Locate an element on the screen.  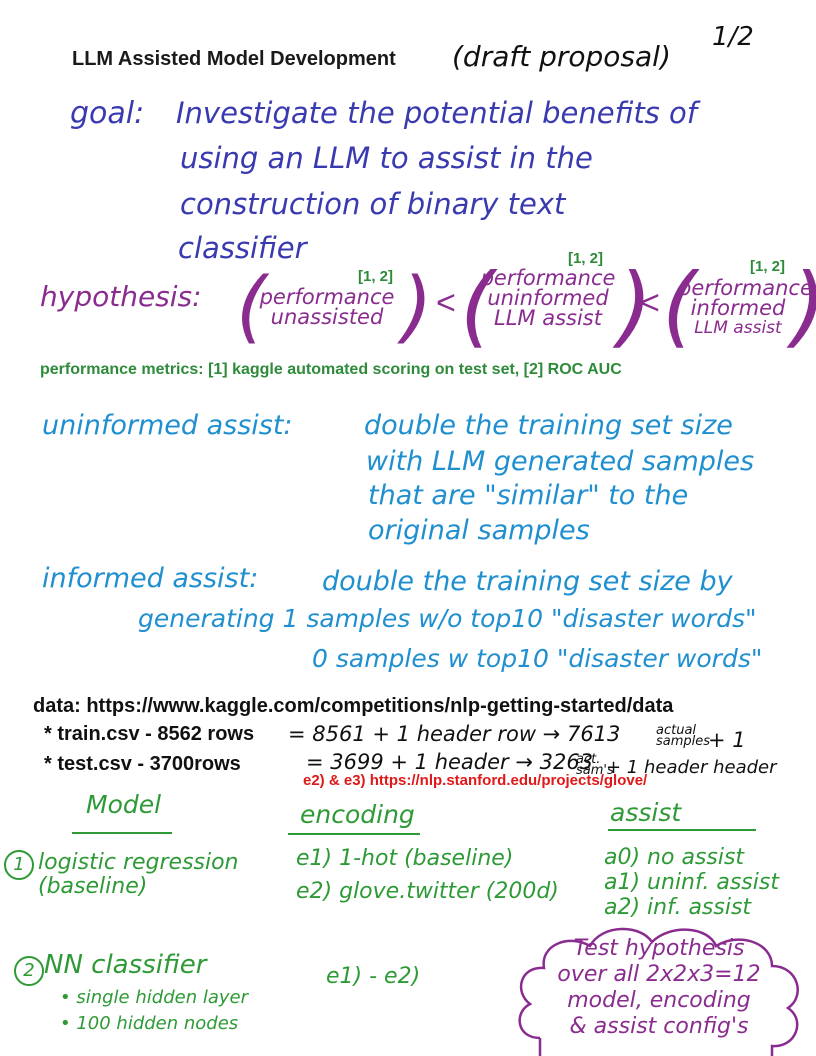
cloud-line: model, encoding is located at coordinates (659, 1000).